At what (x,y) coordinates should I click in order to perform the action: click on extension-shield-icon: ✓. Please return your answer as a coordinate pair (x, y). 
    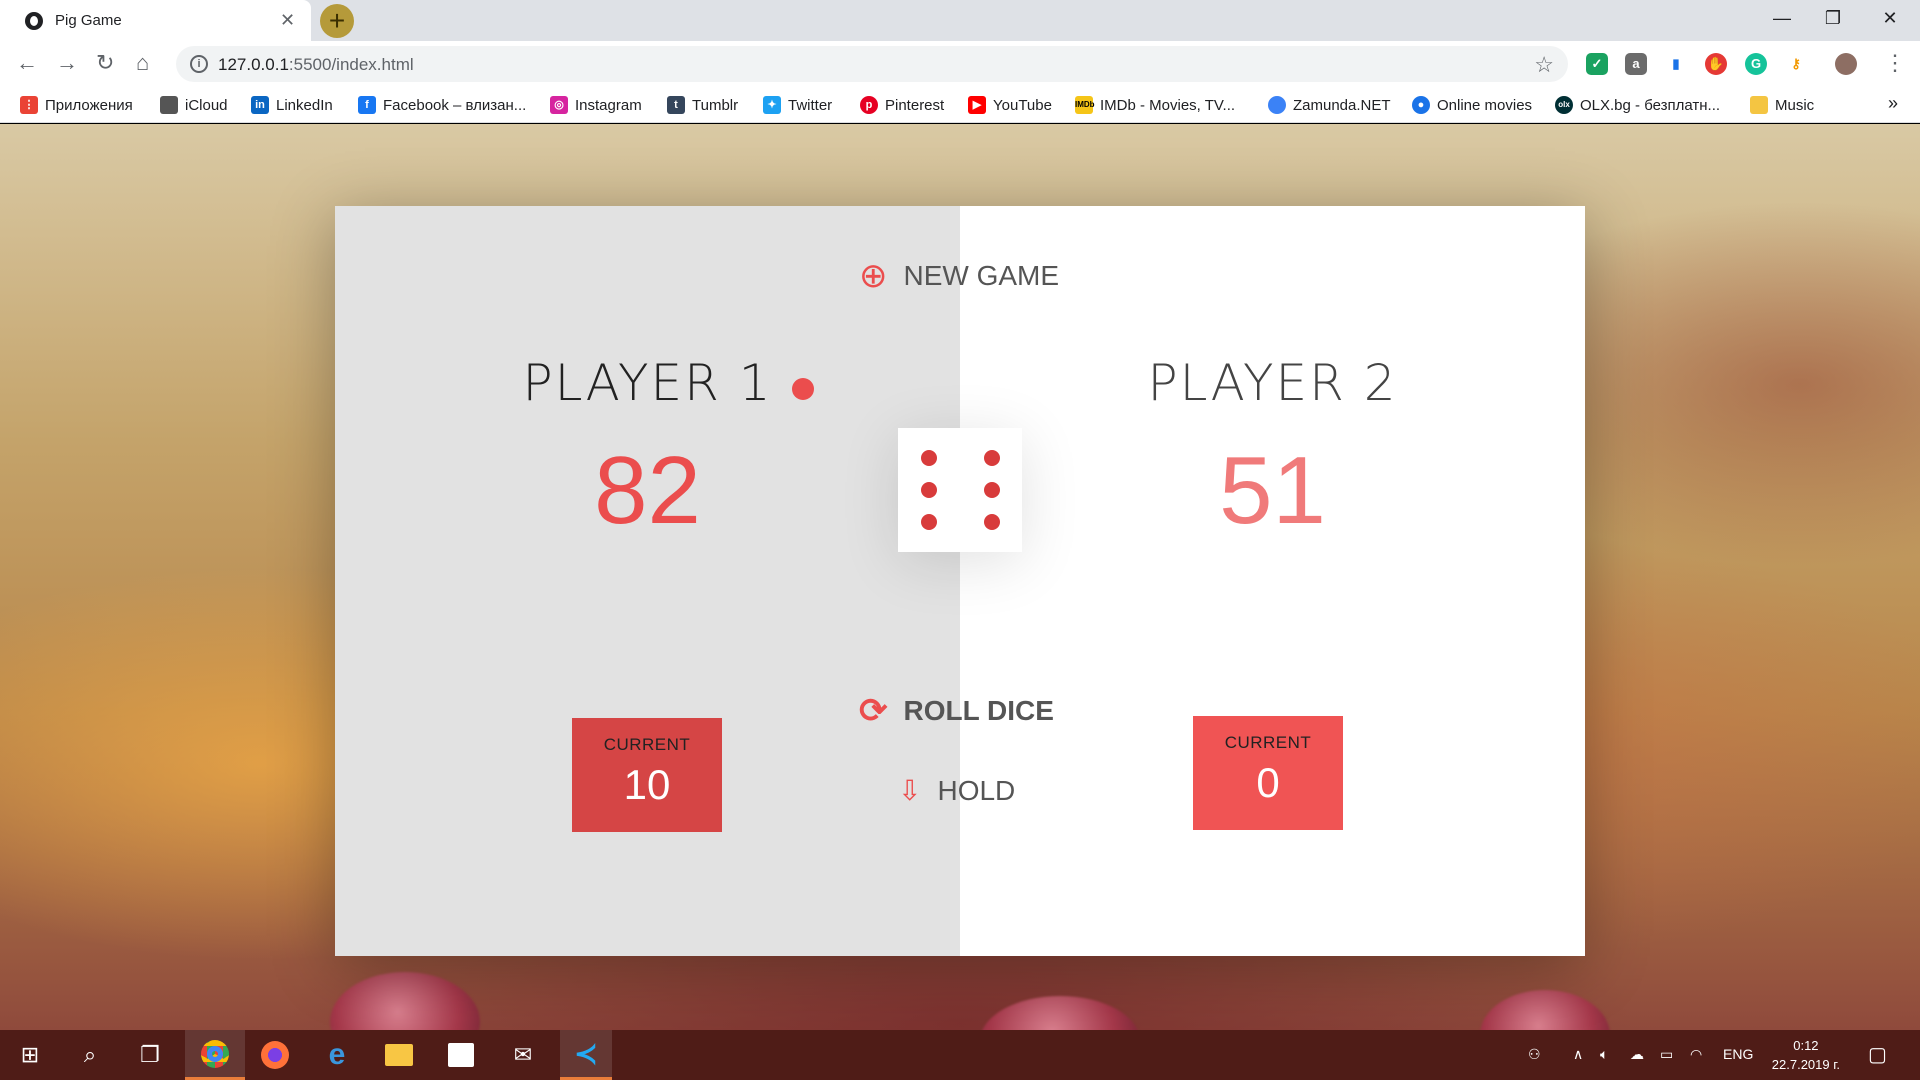
    Looking at the image, I should click on (1597, 64).